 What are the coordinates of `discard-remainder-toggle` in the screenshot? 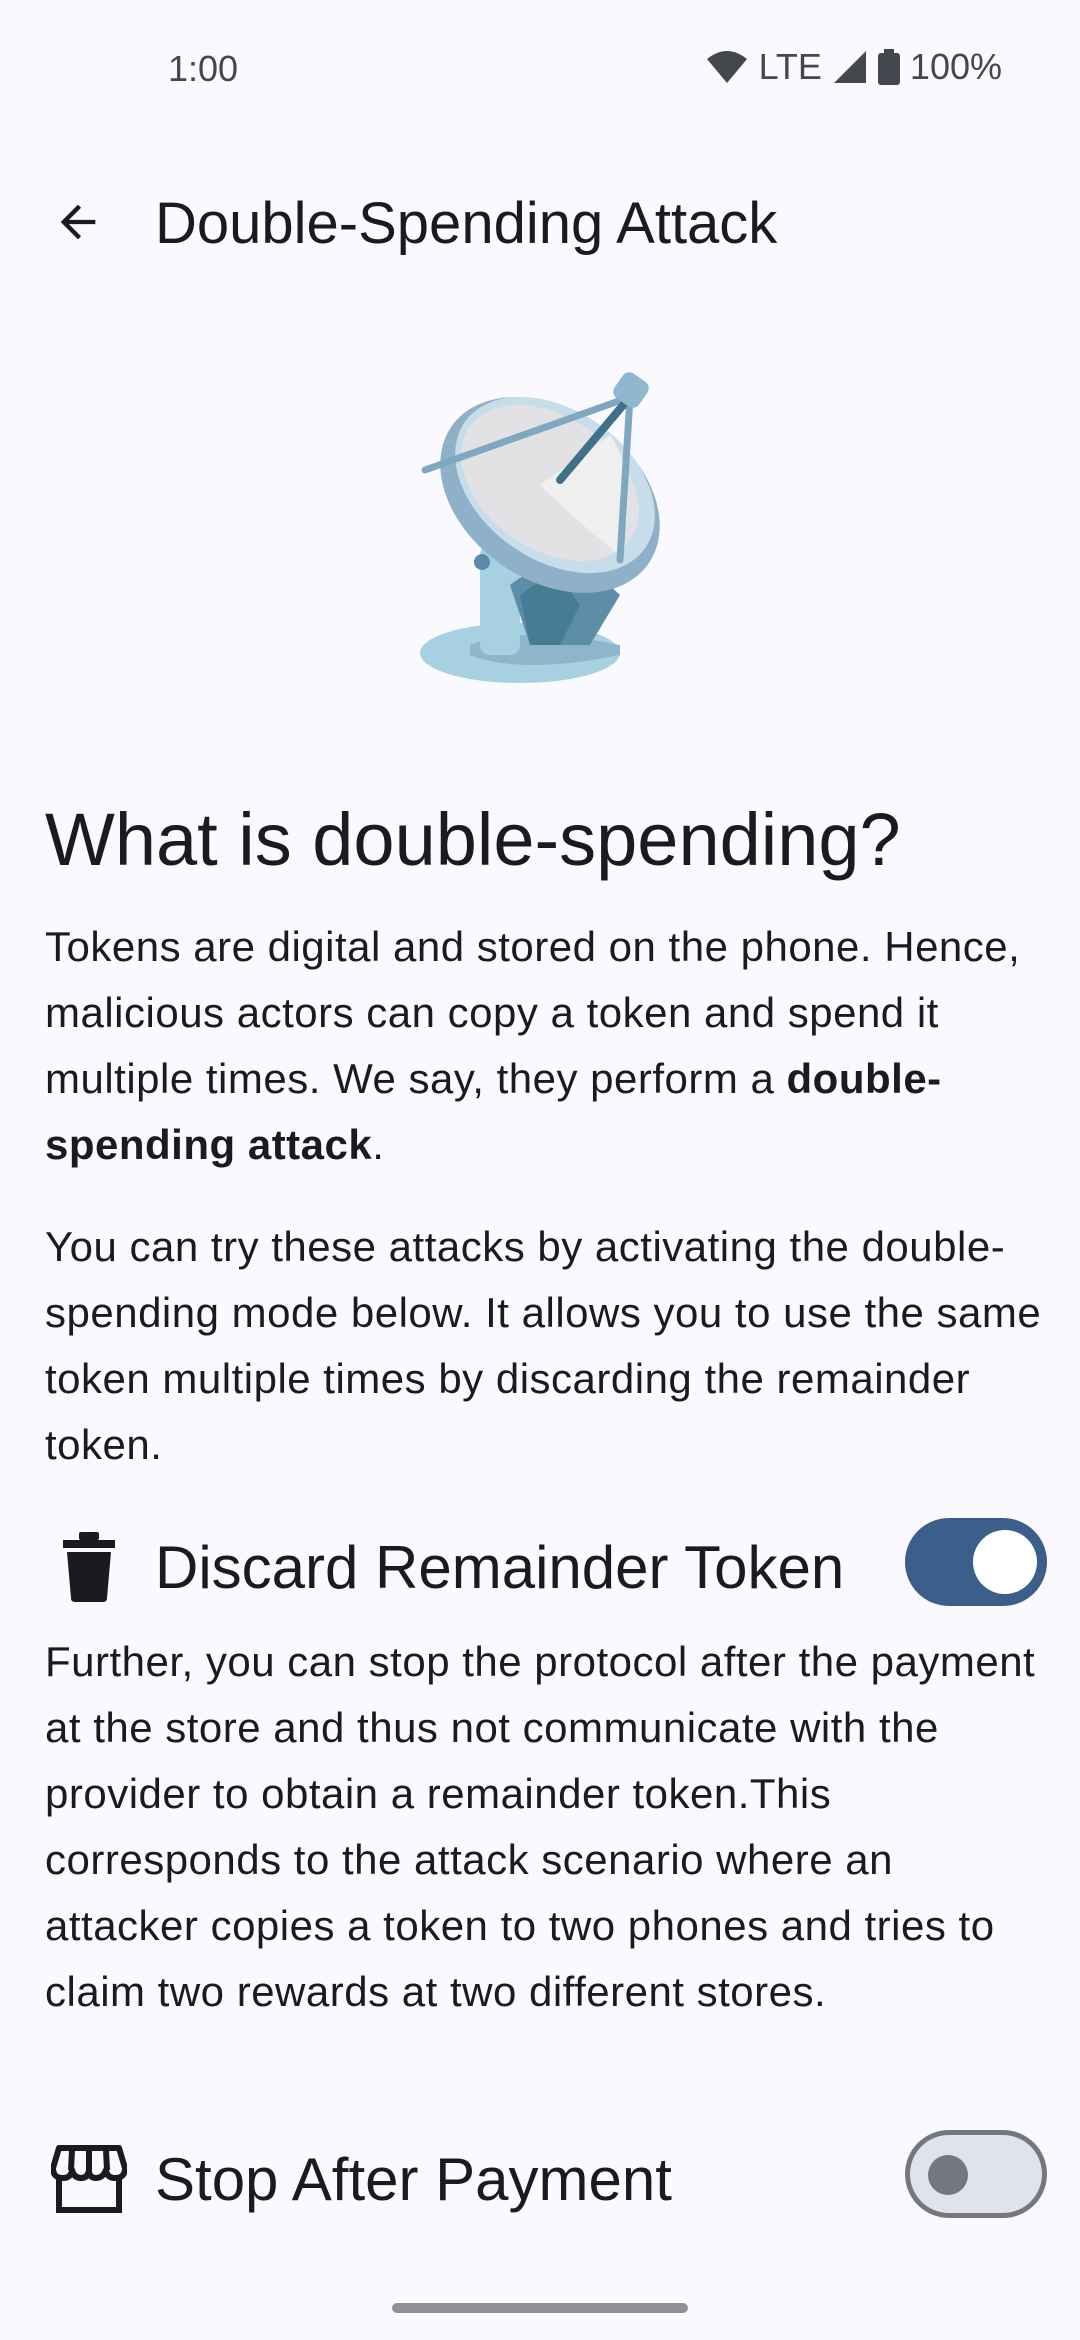 It's located at (976, 1562).